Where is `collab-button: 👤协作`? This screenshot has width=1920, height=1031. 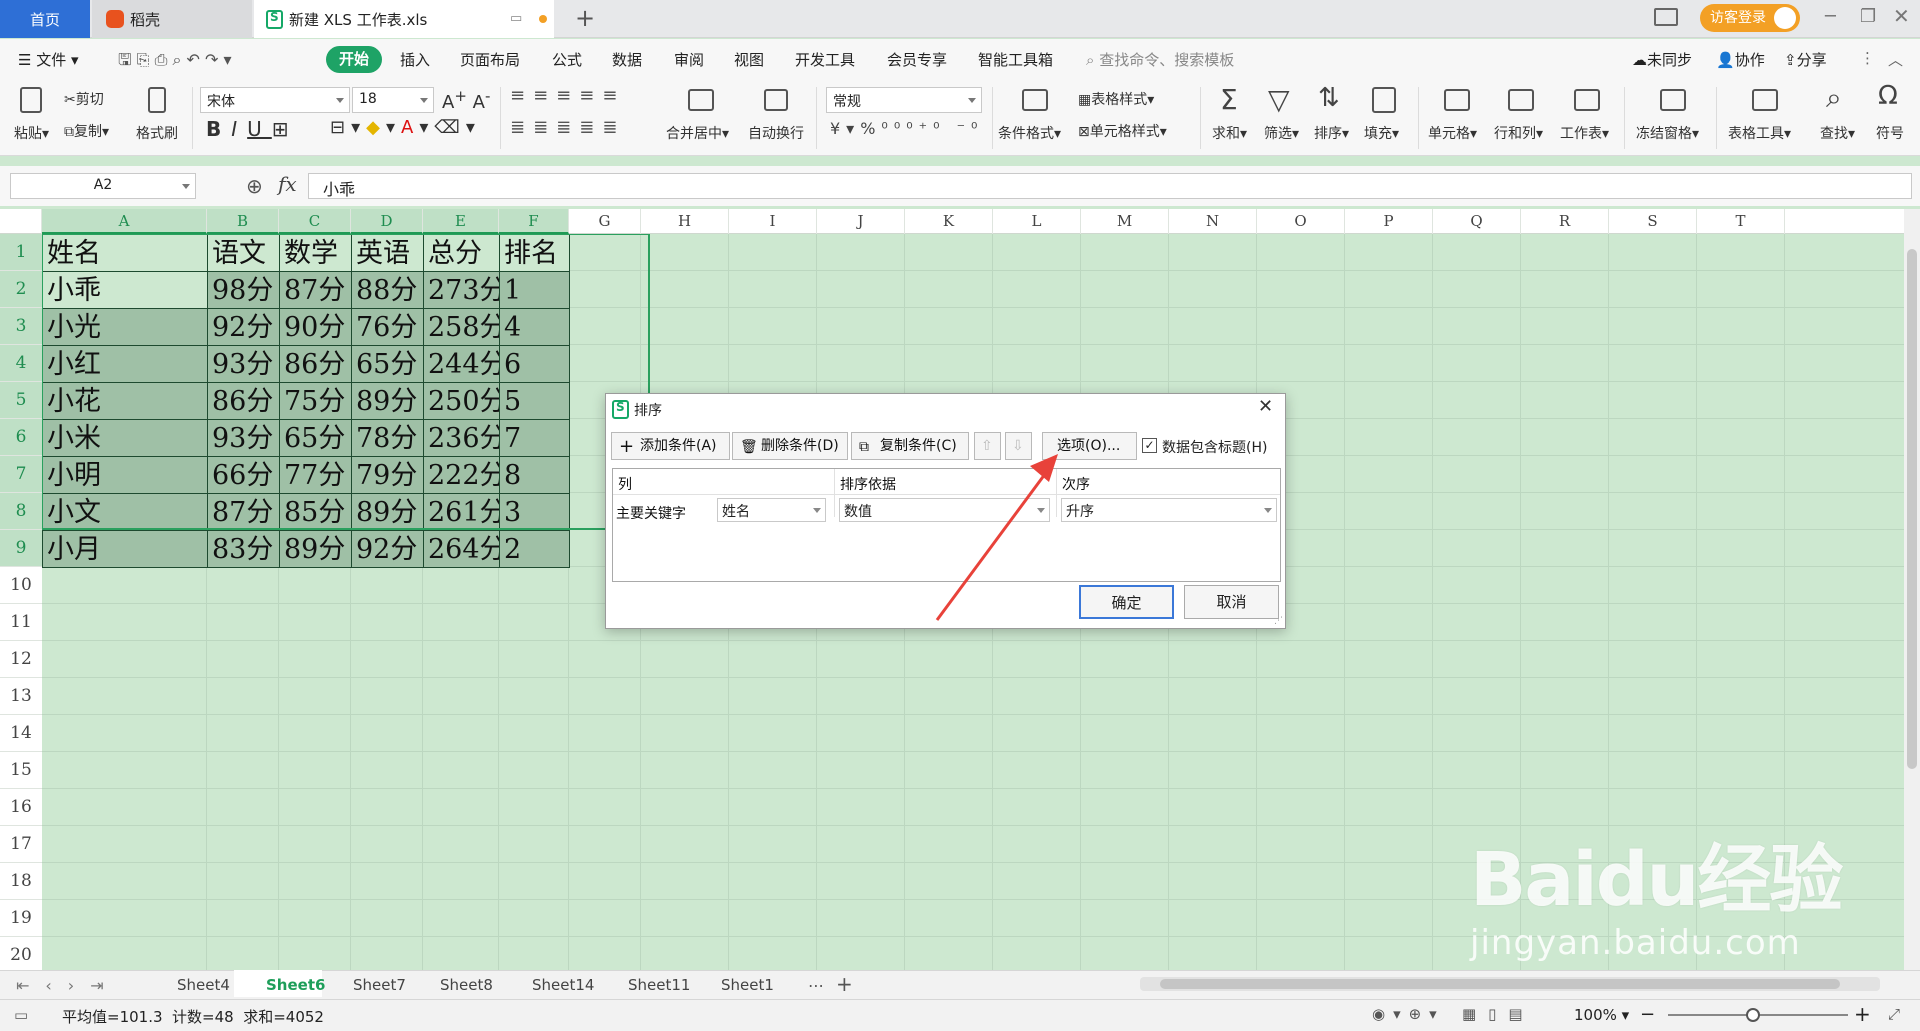
collab-button: 👤协作 is located at coordinates (1740, 59).